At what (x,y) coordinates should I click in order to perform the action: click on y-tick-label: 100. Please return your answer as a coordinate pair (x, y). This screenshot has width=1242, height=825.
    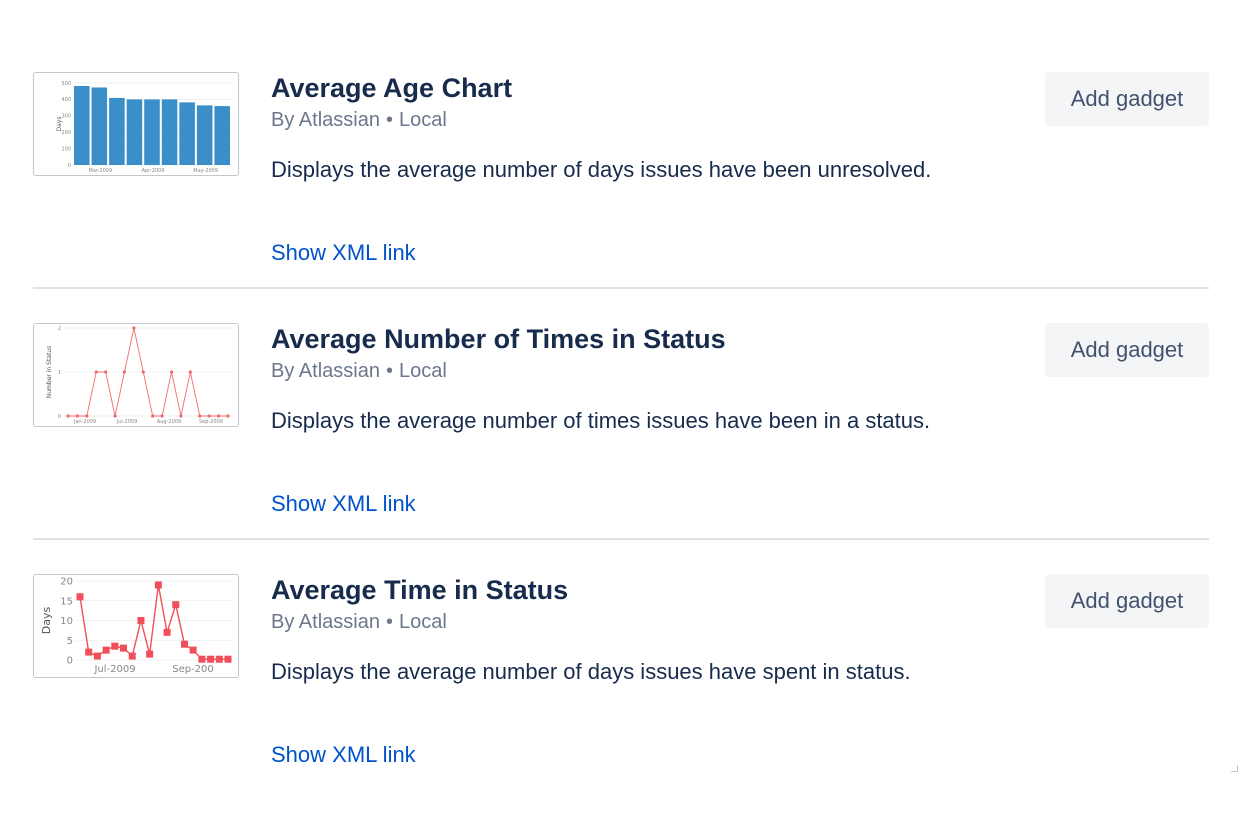
    Looking at the image, I should click on (66, 149).